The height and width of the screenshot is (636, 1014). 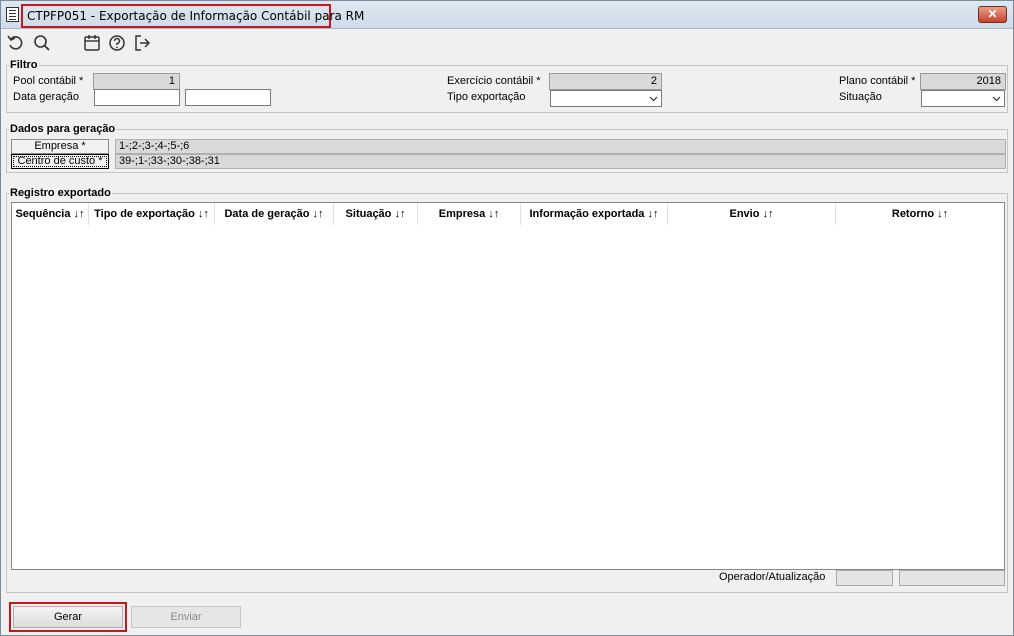 What do you see at coordinates (117, 43) in the screenshot?
I see `help-icon` at bounding box center [117, 43].